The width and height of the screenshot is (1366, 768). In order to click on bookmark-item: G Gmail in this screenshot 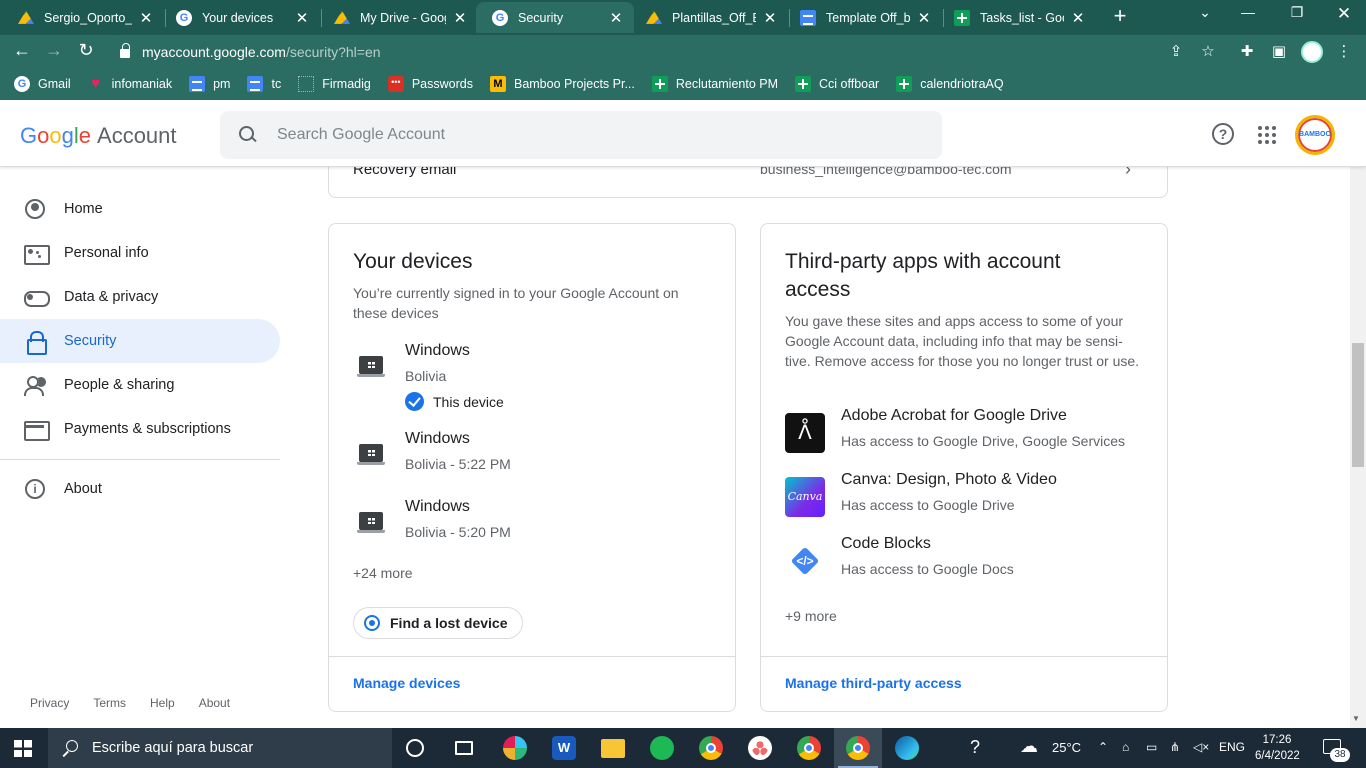, I will do `click(42, 84)`.